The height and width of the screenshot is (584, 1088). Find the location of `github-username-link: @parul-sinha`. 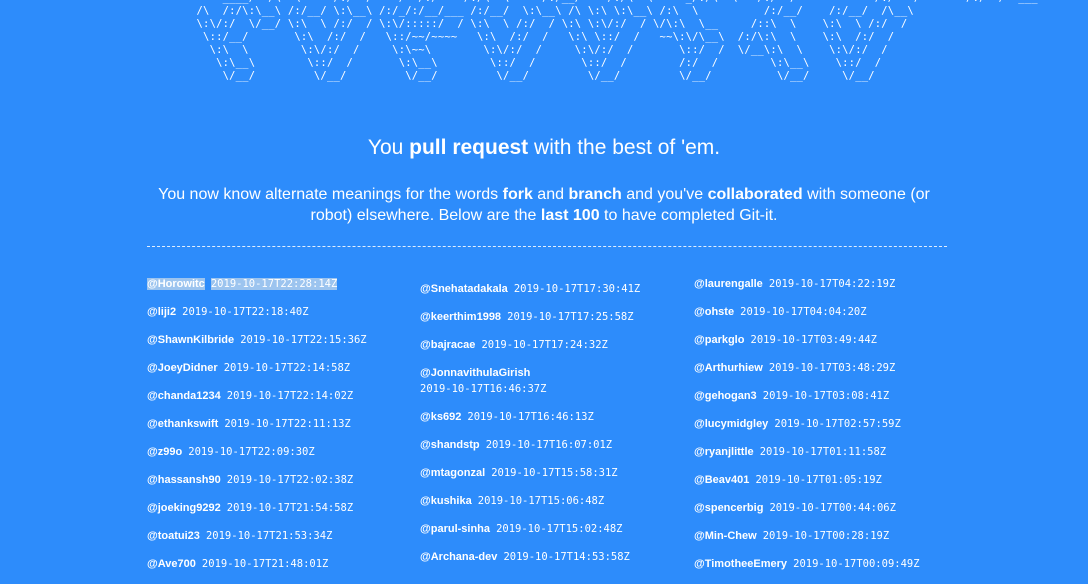

github-username-link: @parul-sinha is located at coordinates (455, 529).